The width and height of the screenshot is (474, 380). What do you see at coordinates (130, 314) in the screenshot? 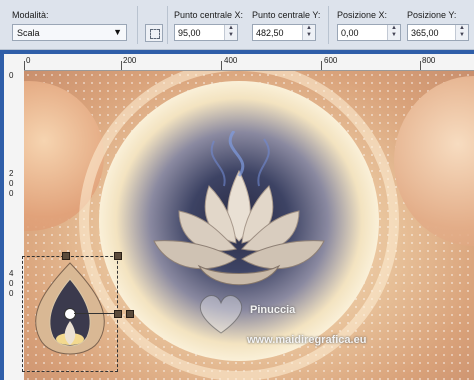
I see `rotation-handle` at bounding box center [130, 314].